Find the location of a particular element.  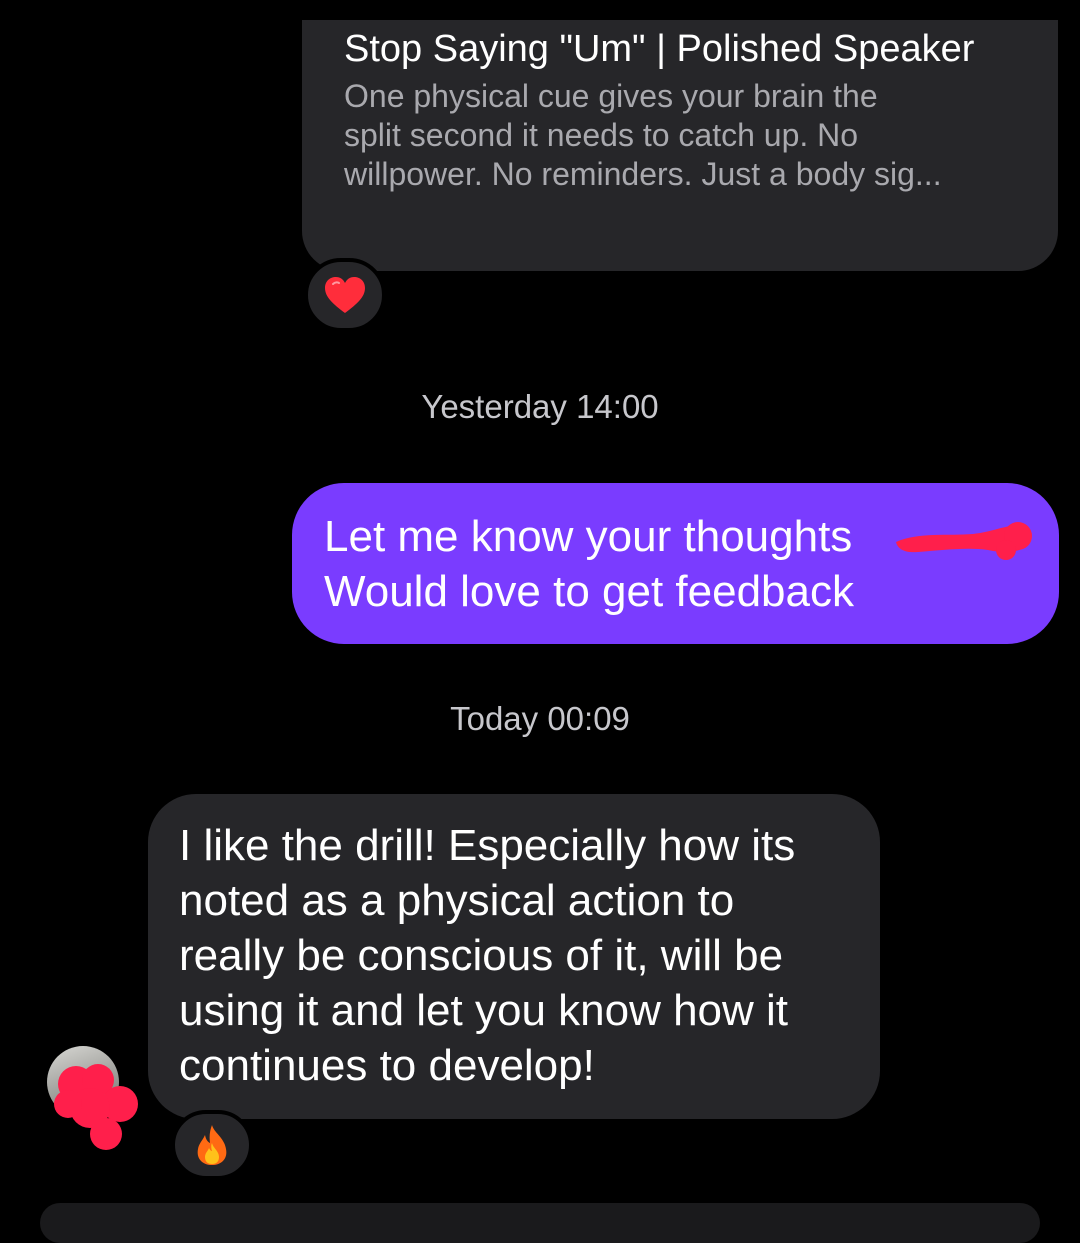

link-title: Stop Saying "Um" | Polished Speaker is located at coordinates (659, 49).